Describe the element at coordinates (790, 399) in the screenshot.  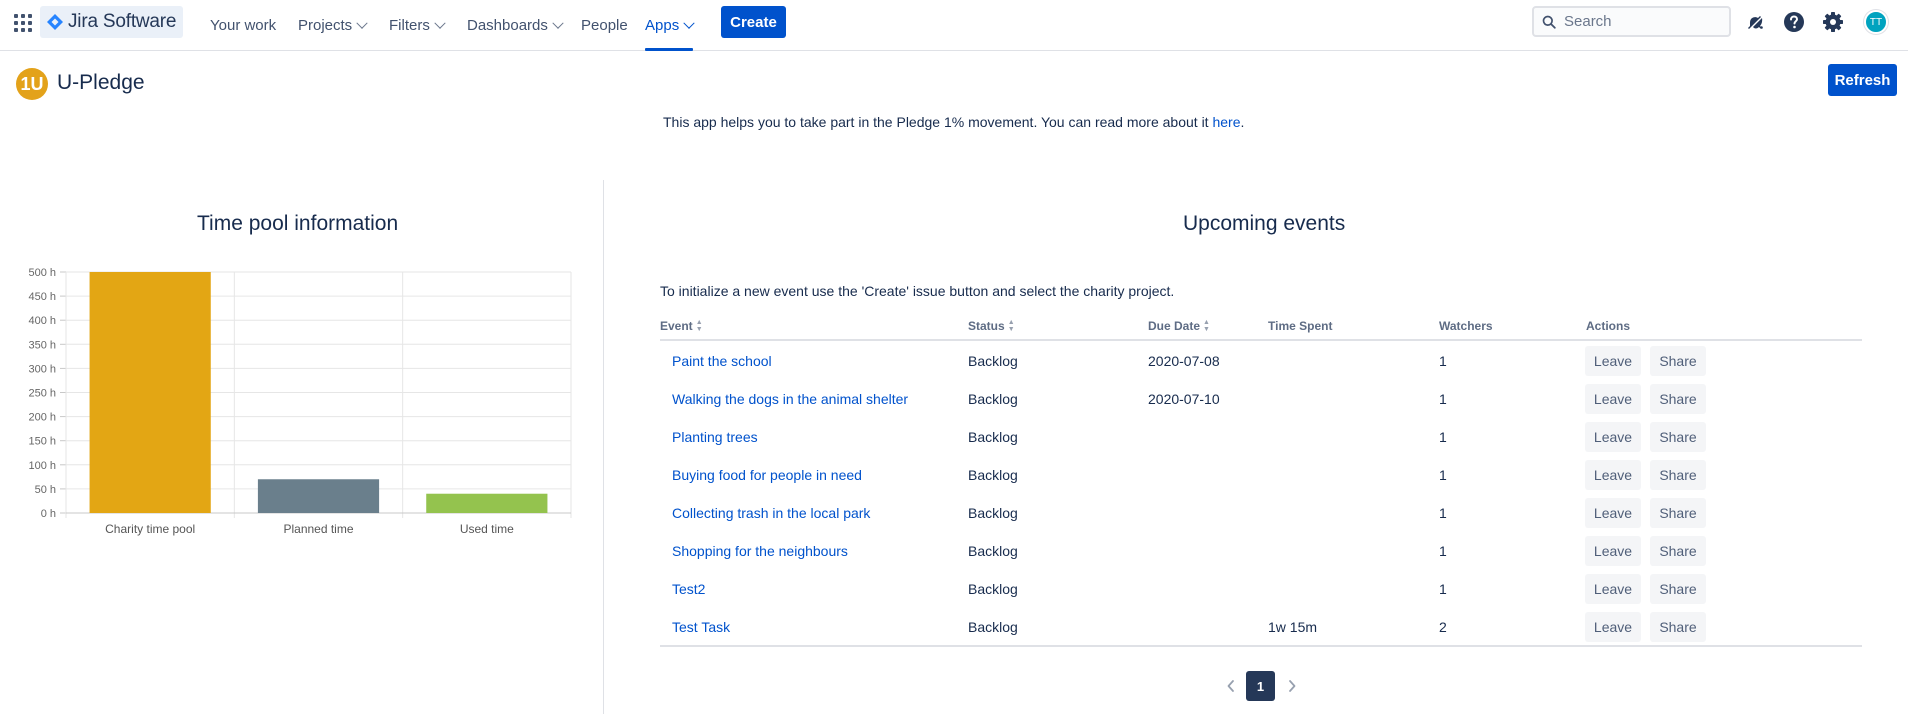
I see `event-link: Walking the dogs in the animal shelter` at that location.